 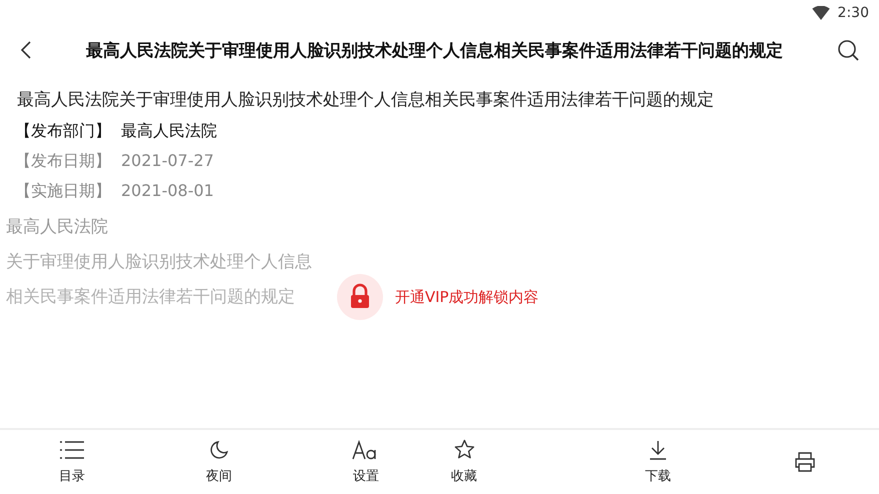 I want to click on meta-value: 2021-08-01, so click(x=167, y=191).